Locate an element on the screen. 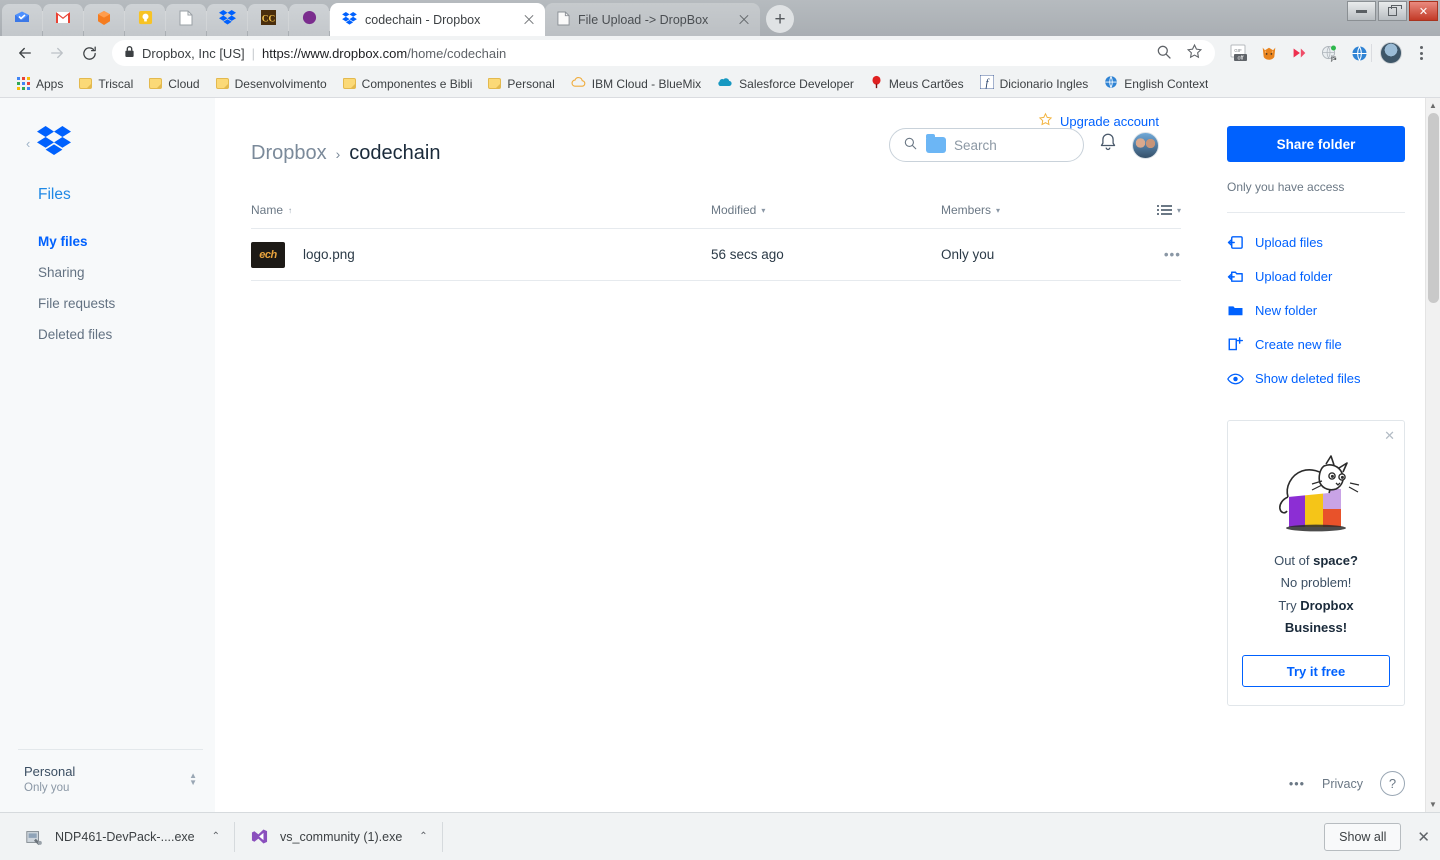  download-filename: vs_community (1).exe is located at coordinates (341, 836).